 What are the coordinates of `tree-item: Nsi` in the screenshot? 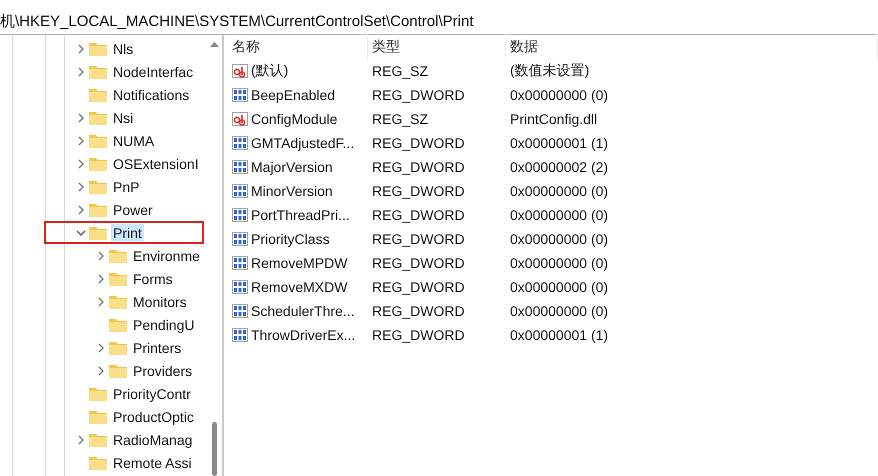 It's located at (123, 117).